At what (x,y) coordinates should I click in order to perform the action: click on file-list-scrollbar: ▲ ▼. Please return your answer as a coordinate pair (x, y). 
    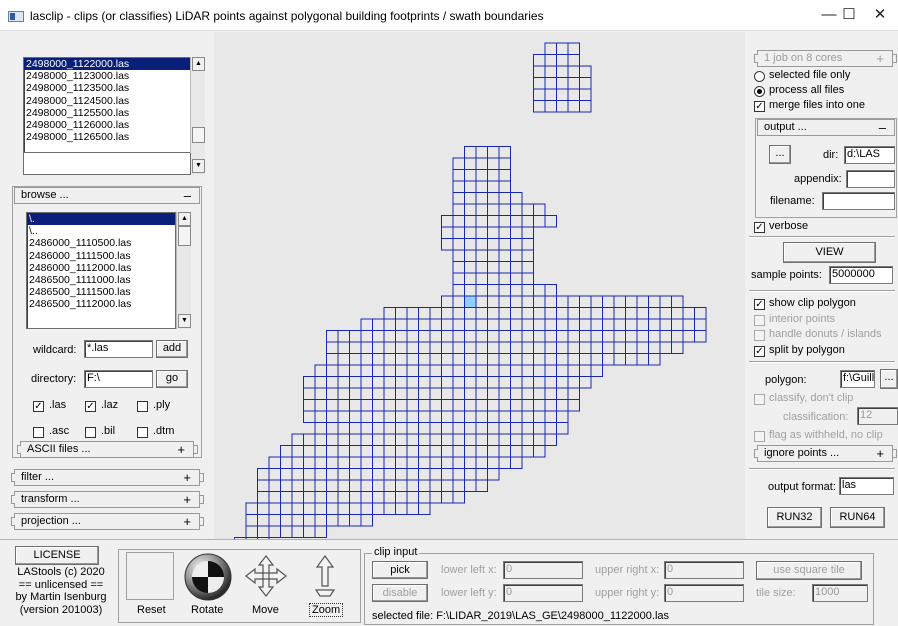
    Looking at the image, I should click on (197, 116).